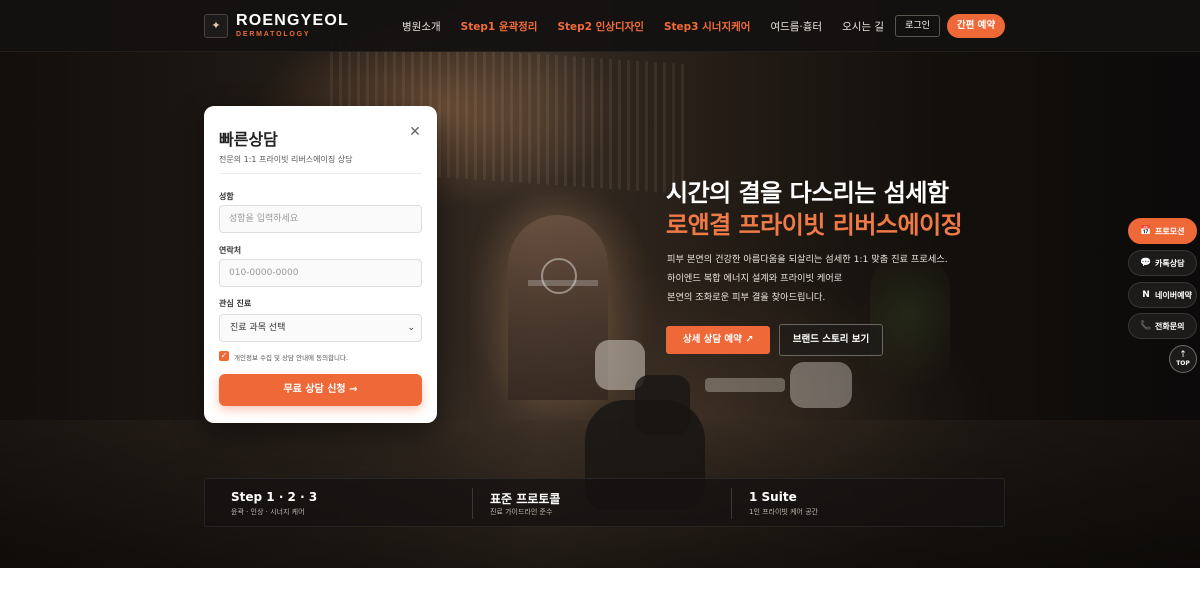 The height and width of the screenshot is (590, 1200). I want to click on detail-consult-button: 상세 상담 예약 ↗, so click(718, 340).